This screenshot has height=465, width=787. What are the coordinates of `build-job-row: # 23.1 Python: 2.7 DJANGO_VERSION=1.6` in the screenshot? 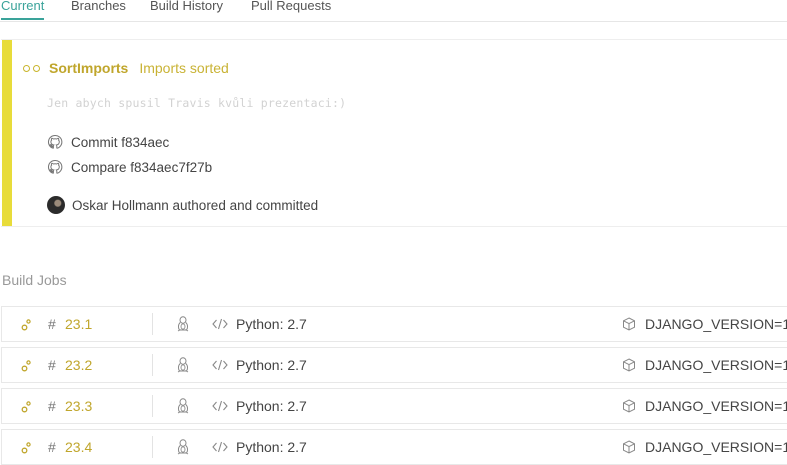 It's located at (394, 324).